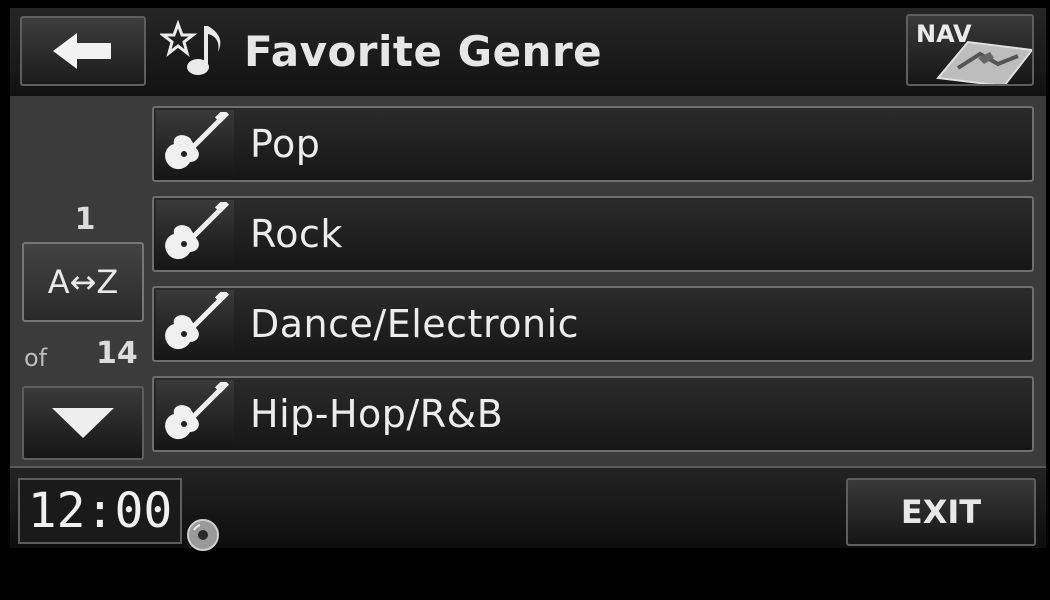  Describe the element at coordinates (190, 47) in the screenshot. I see `star-music-note-icon` at that location.